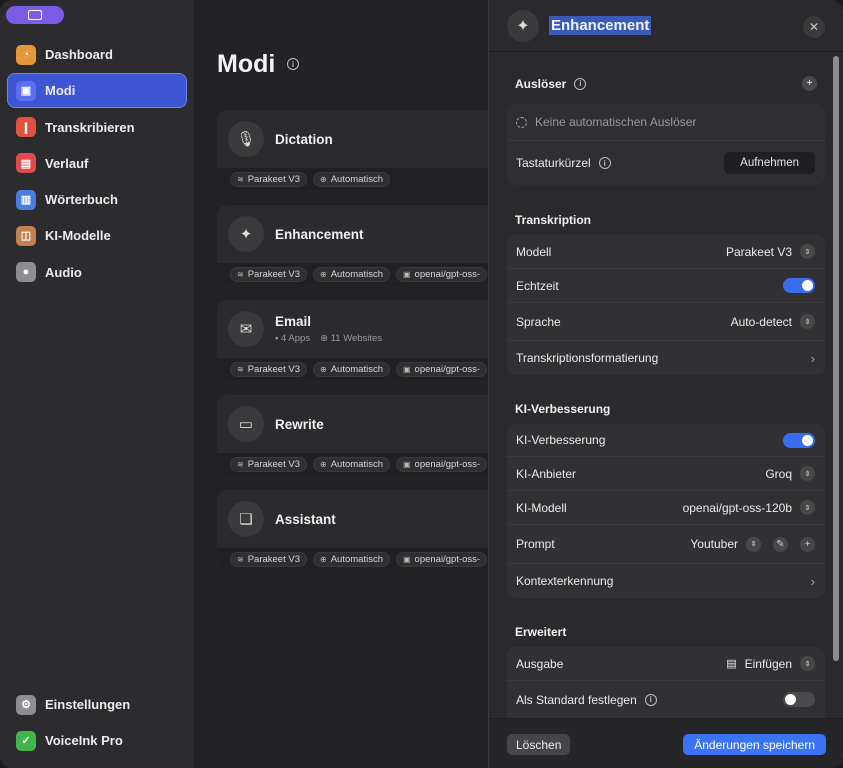  I want to click on add-prompt-button: +, so click(807, 544).